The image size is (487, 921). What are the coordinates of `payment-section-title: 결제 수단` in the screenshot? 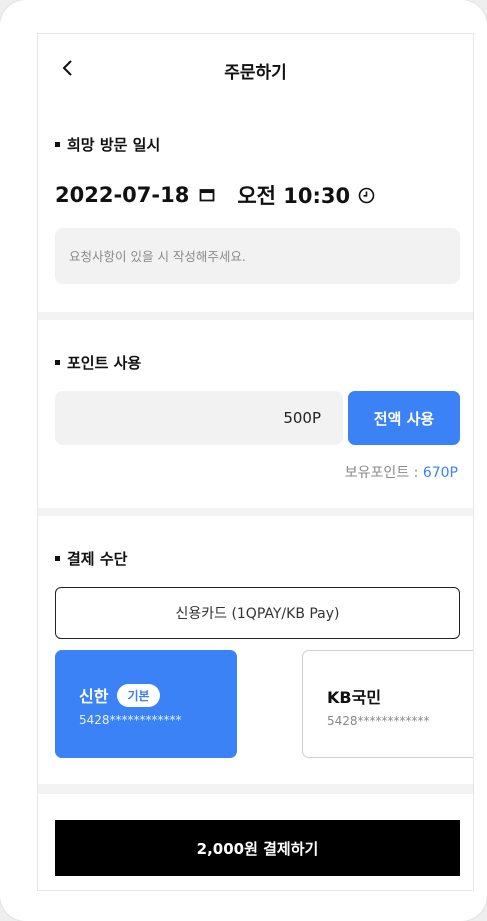 It's located at (91, 558).